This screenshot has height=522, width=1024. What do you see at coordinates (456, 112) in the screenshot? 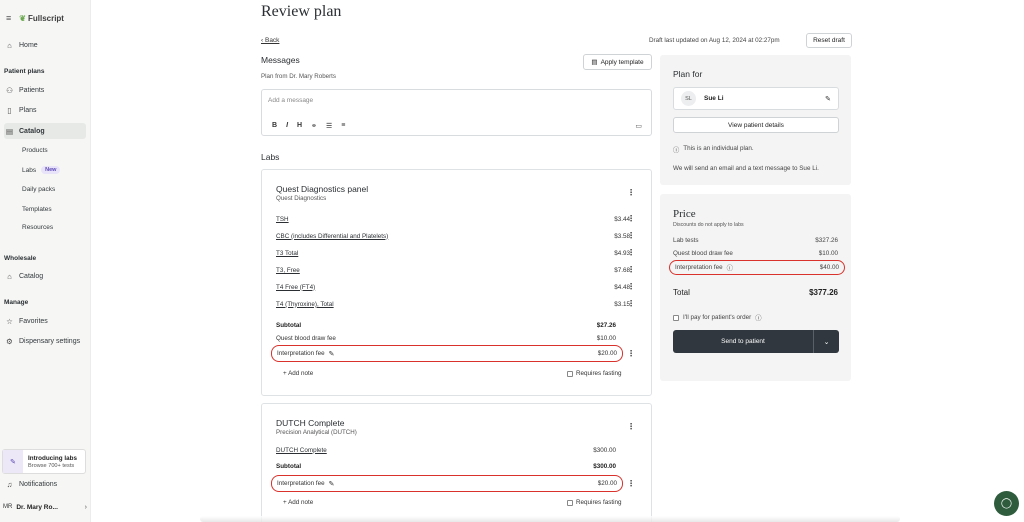
I see `message-editor: Add a message B I H ⚭ ☰ ≡ ▭` at bounding box center [456, 112].